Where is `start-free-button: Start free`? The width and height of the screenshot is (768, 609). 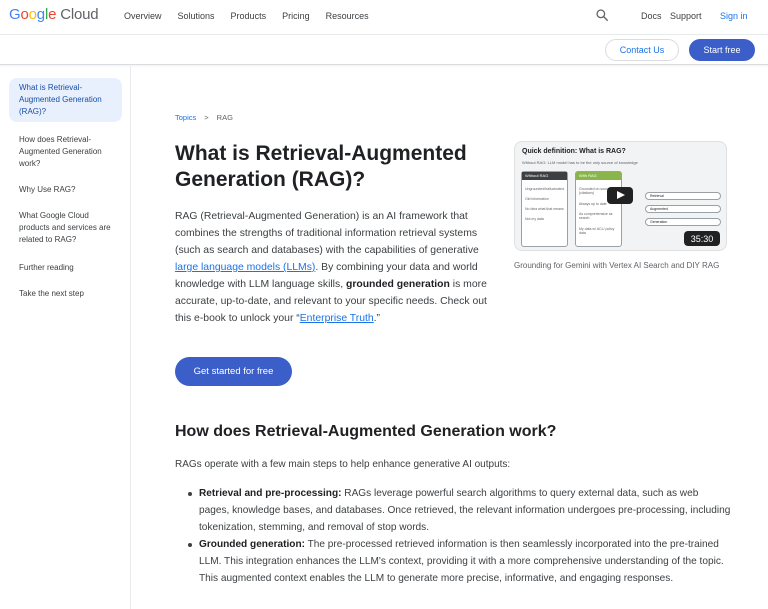 start-free-button: Start free is located at coordinates (722, 50).